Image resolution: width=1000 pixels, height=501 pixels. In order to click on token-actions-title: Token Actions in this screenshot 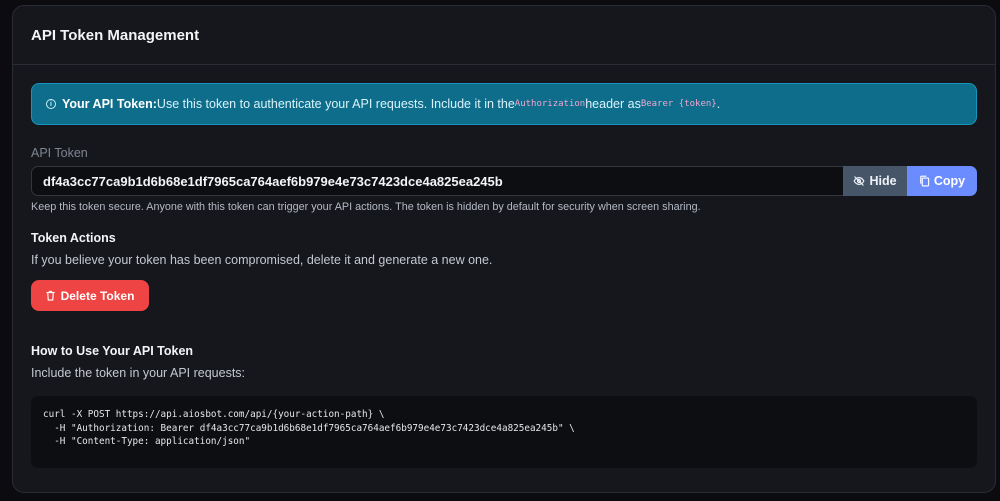, I will do `click(73, 238)`.